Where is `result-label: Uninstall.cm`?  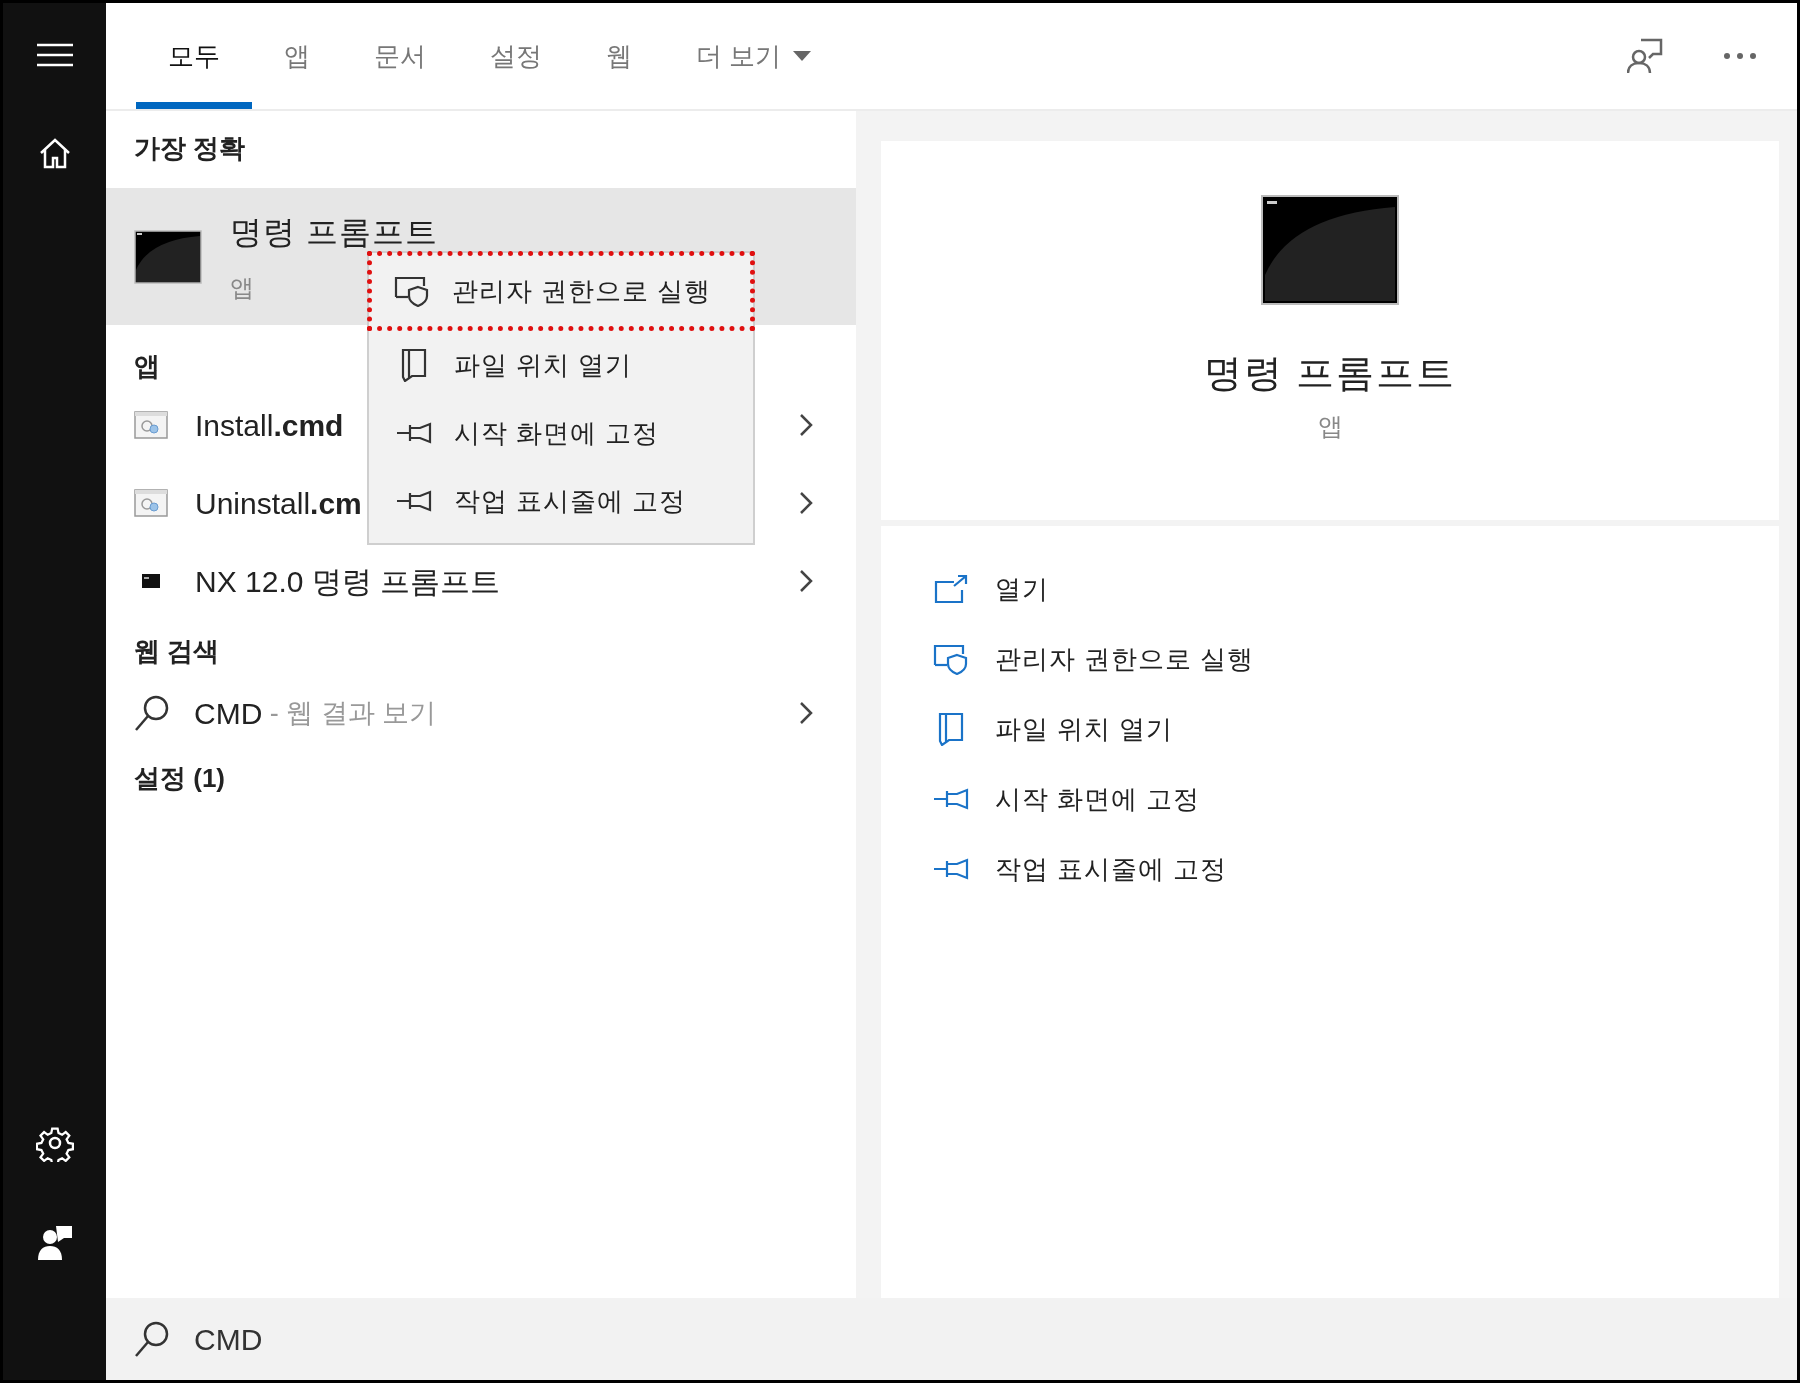
result-label: Uninstall.cm is located at coordinates (278, 503).